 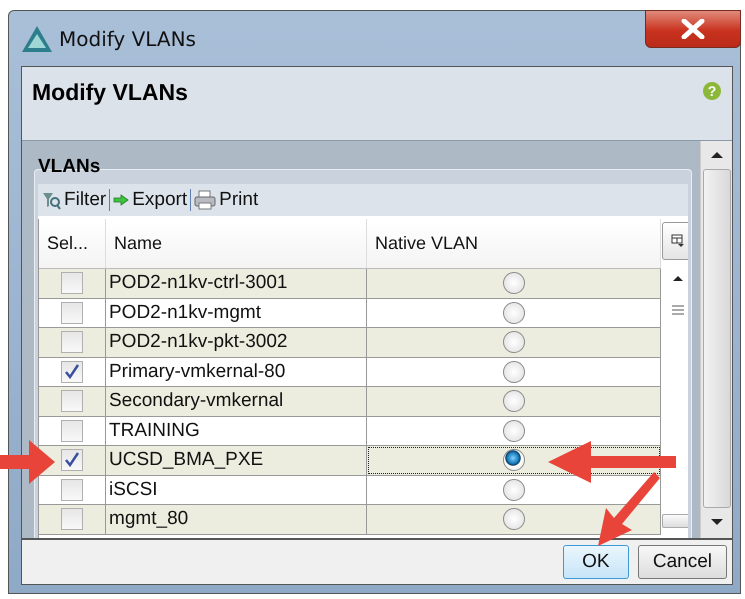 What do you see at coordinates (236, 342) in the screenshot?
I see `table-cell: POD2-n1kv-pkt-3002` at bounding box center [236, 342].